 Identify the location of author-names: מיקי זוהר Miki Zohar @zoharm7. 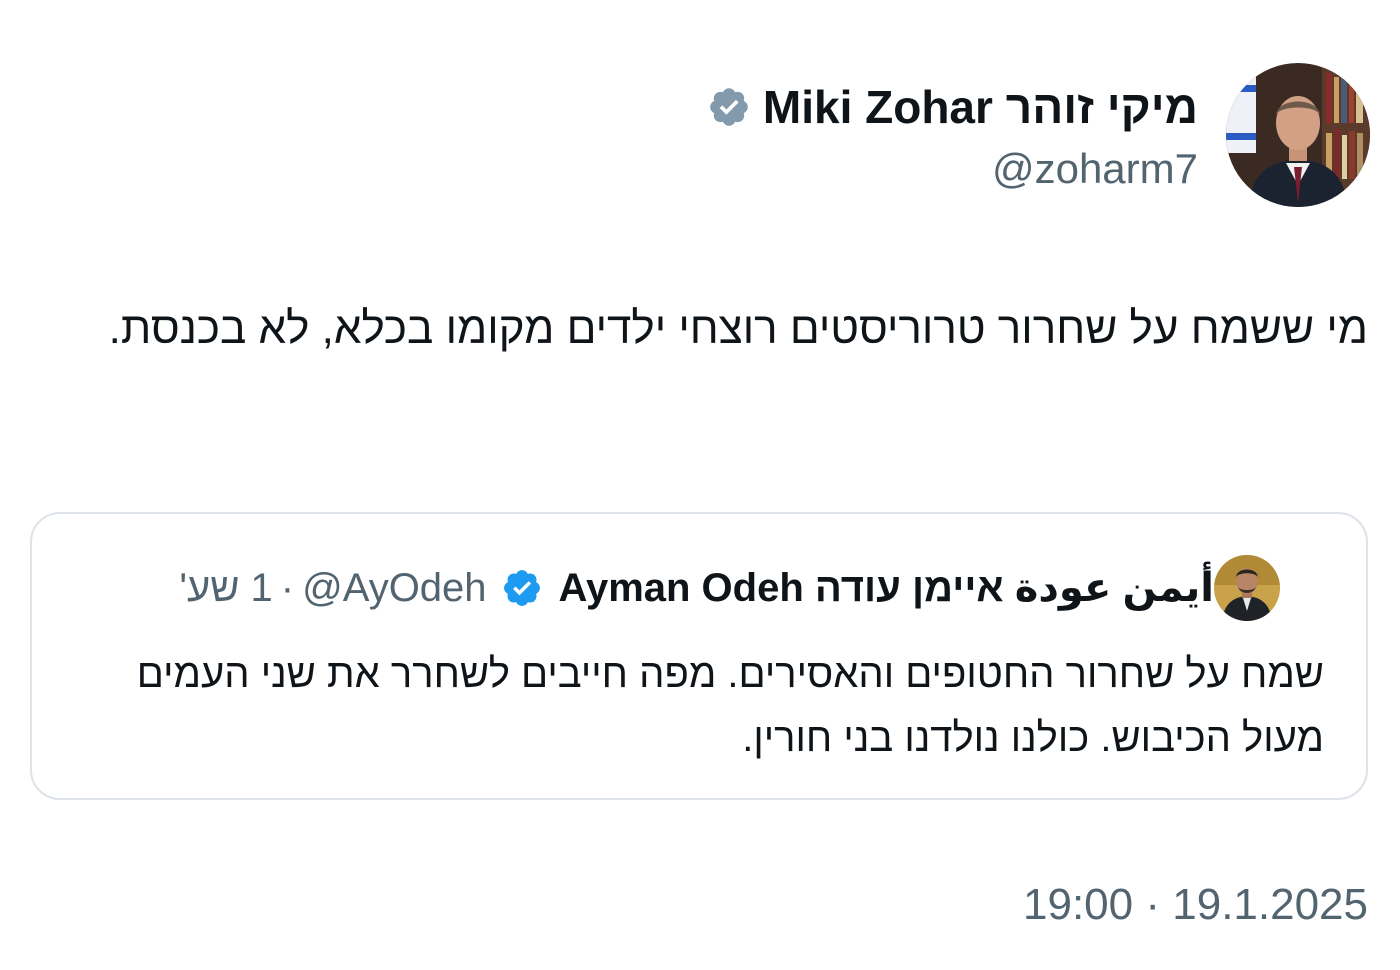
(952, 135).